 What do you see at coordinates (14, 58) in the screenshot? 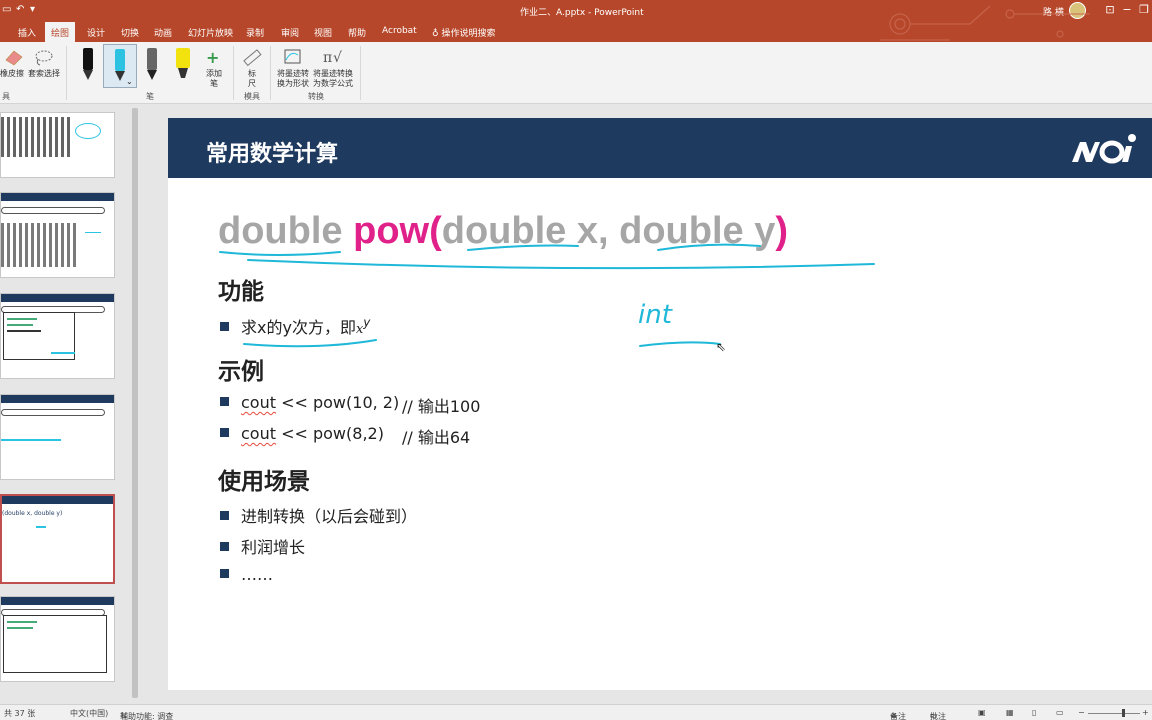
I see `eraser-icon` at bounding box center [14, 58].